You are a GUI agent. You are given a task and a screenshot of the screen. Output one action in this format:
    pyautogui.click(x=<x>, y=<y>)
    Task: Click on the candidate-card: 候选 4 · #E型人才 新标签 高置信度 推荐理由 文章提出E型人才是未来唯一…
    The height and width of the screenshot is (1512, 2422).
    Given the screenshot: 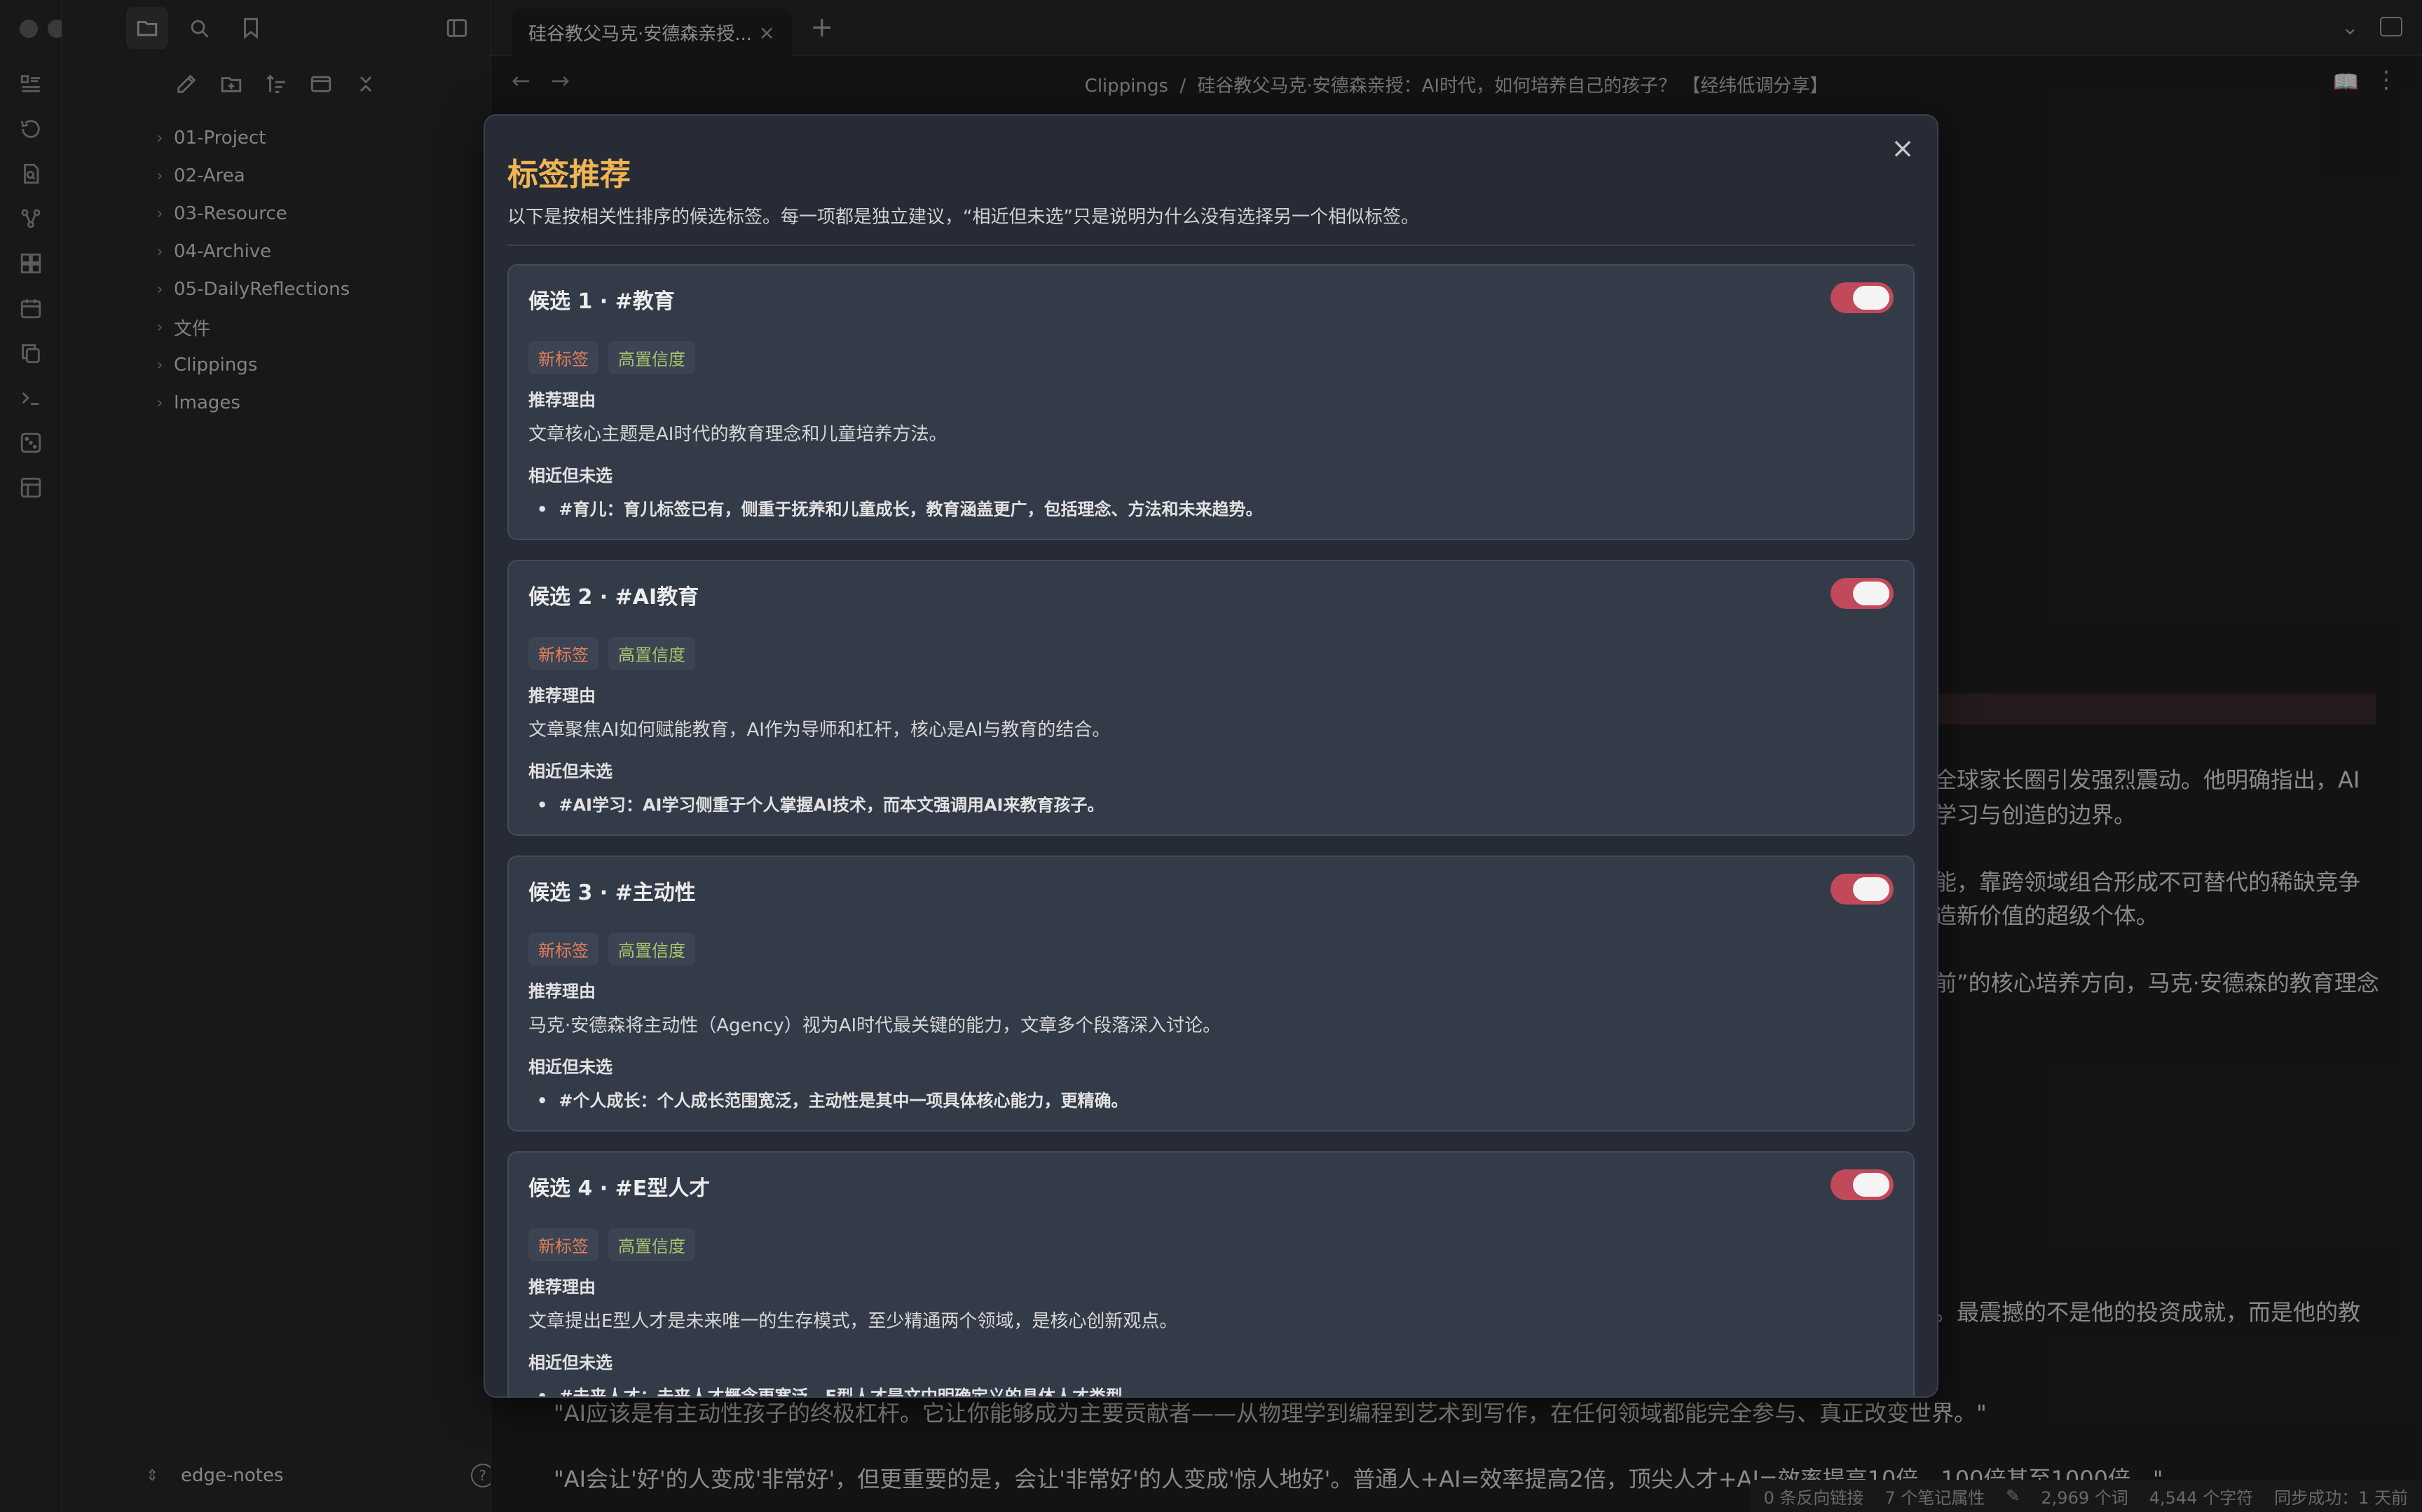 What is the action you would take?
    pyautogui.click(x=1211, y=1273)
    